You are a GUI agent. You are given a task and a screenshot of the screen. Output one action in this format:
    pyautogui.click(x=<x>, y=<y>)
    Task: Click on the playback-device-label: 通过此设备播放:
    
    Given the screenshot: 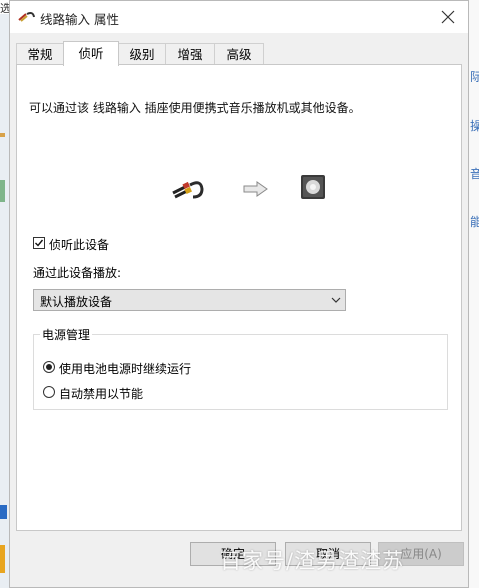 What is the action you would take?
    pyautogui.click(x=77, y=273)
    